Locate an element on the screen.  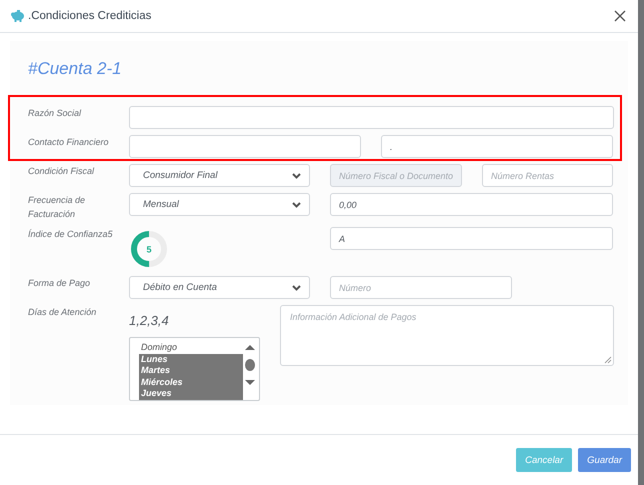
dropdown: Mensual is located at coordinates (219, 204).